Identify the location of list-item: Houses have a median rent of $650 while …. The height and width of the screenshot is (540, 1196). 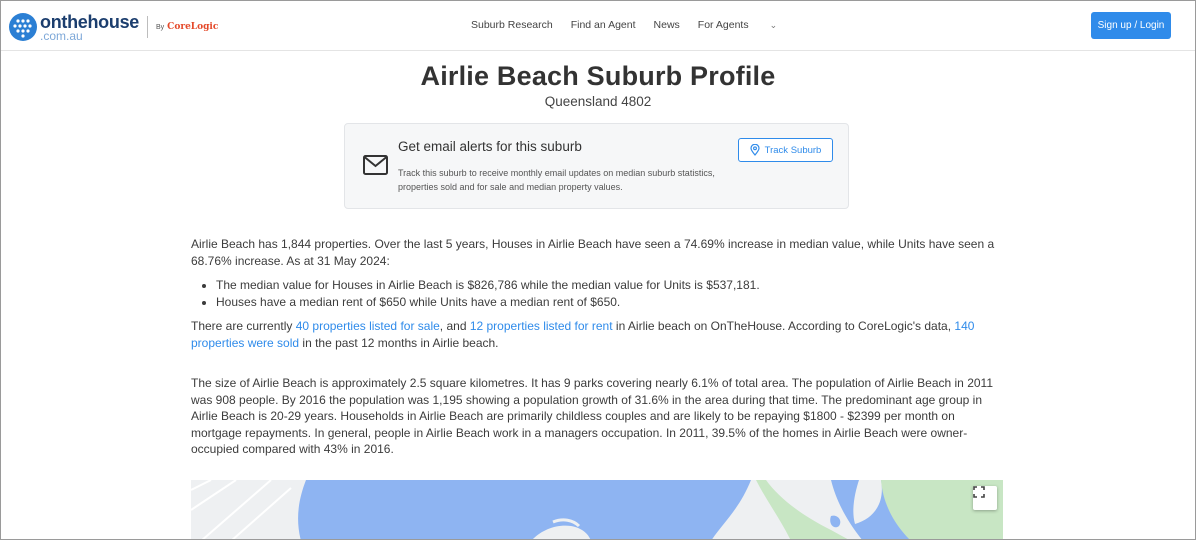
(611, 302).